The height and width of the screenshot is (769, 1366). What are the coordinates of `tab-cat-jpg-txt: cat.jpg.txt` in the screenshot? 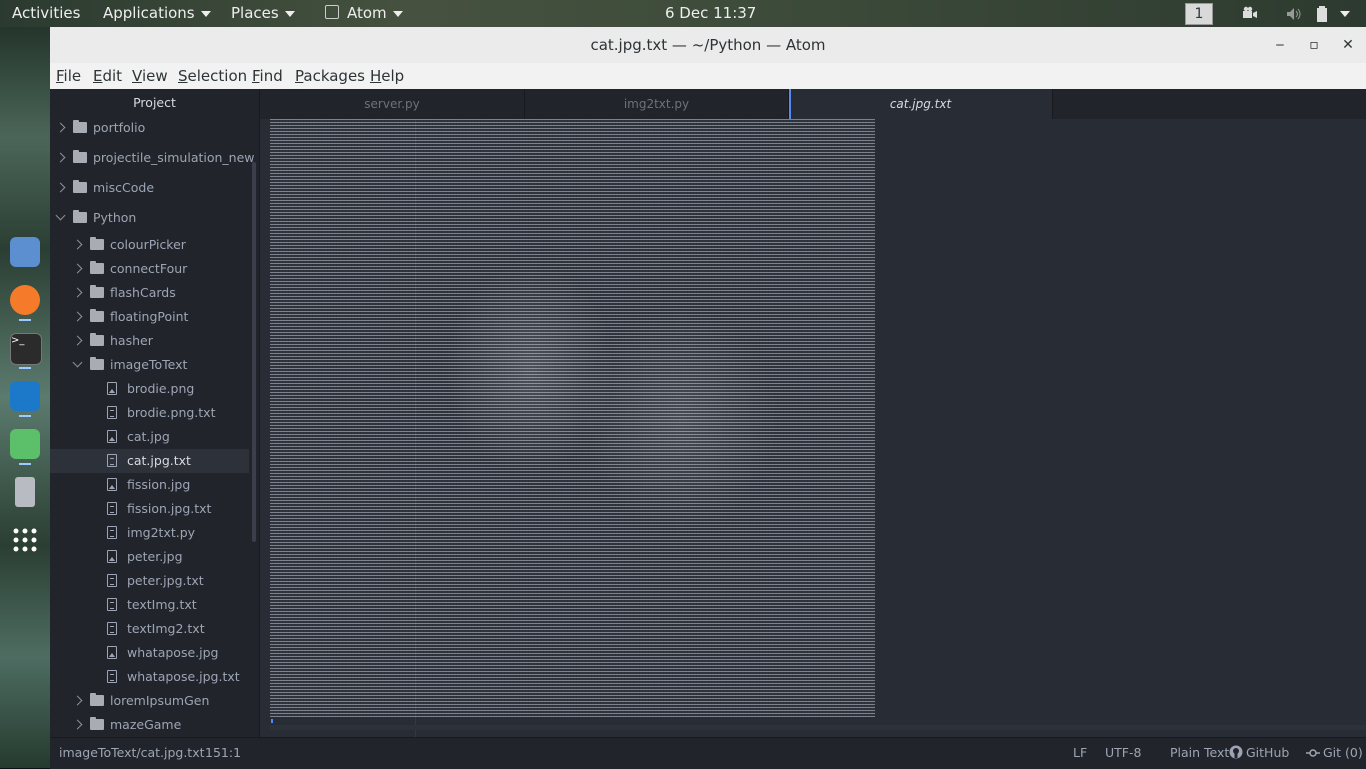 It's located at (921, 104).